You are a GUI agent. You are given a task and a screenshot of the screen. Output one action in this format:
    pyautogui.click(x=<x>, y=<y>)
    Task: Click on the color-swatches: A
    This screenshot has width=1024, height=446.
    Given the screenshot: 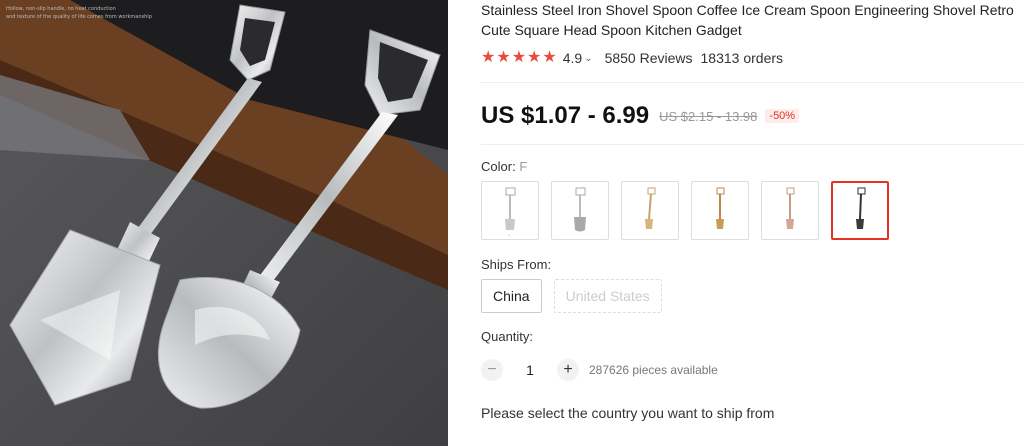 What is the action you would take?
    pyautogui.click(x=685, y=210)
    